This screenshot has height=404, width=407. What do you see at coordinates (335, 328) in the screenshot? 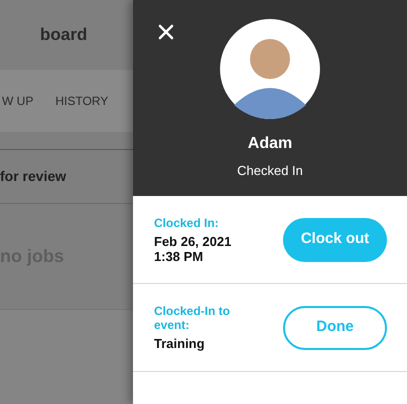
I see `done-button: Done` at bounding box center [335, 328].